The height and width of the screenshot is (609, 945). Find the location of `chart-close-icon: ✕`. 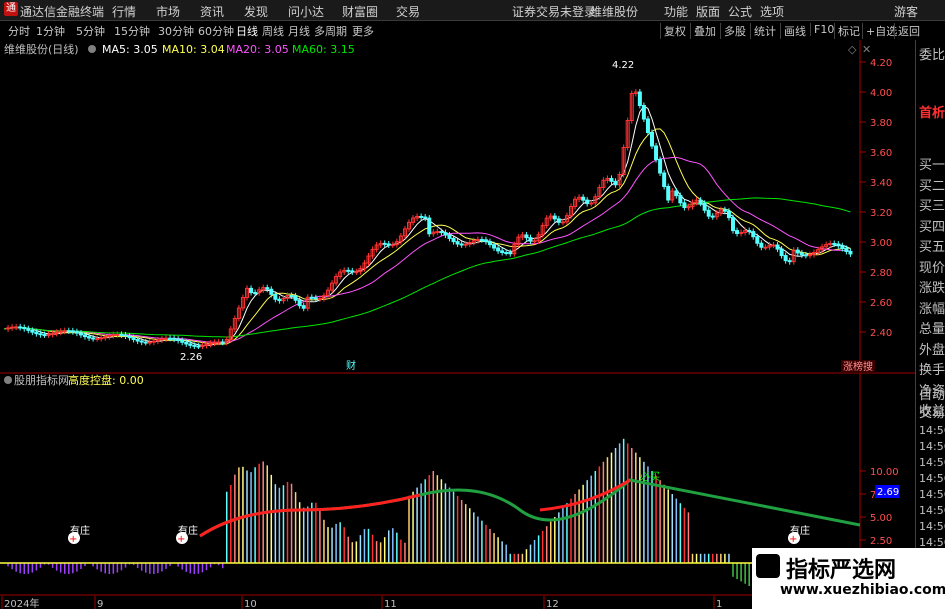

chart-close-icon: ✕ is located at coordinates (866, 49).